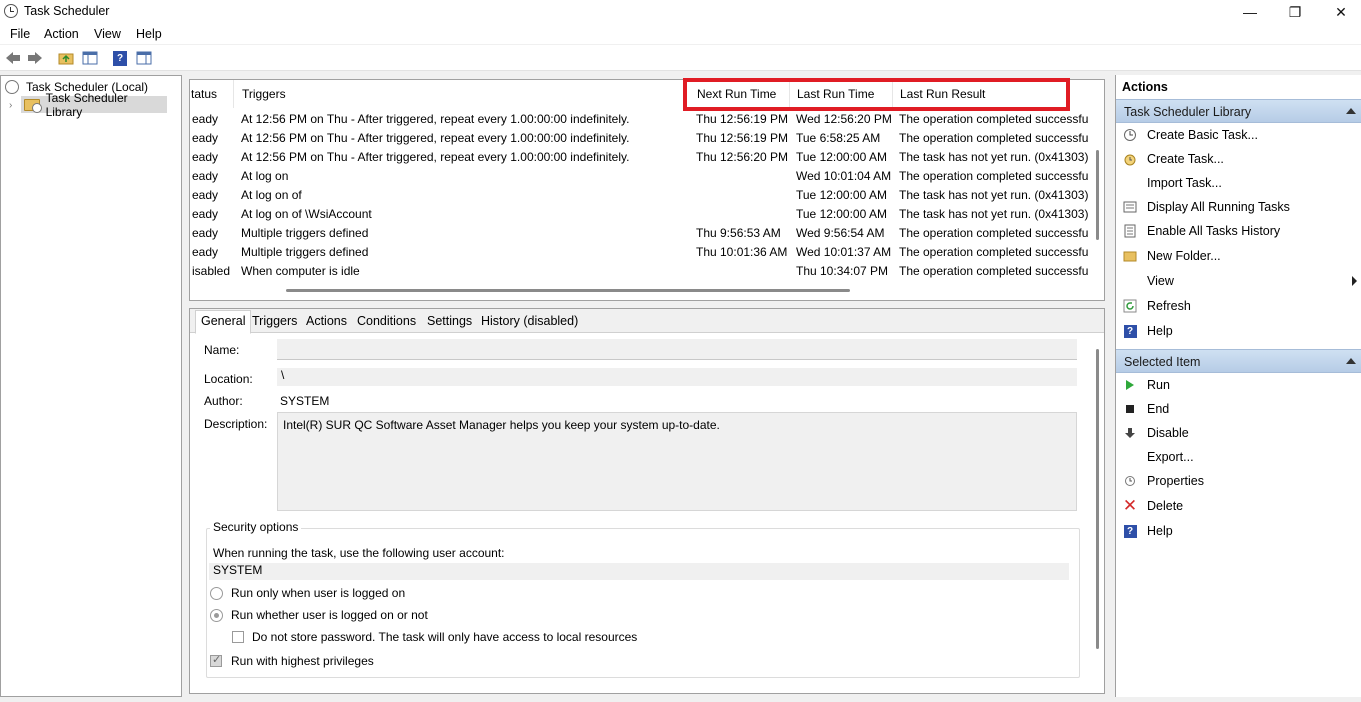  What do you see at coordinates (1250, 12) in the screenshot?
I see `minimize-button: —` at bounding box center [1250, 12].